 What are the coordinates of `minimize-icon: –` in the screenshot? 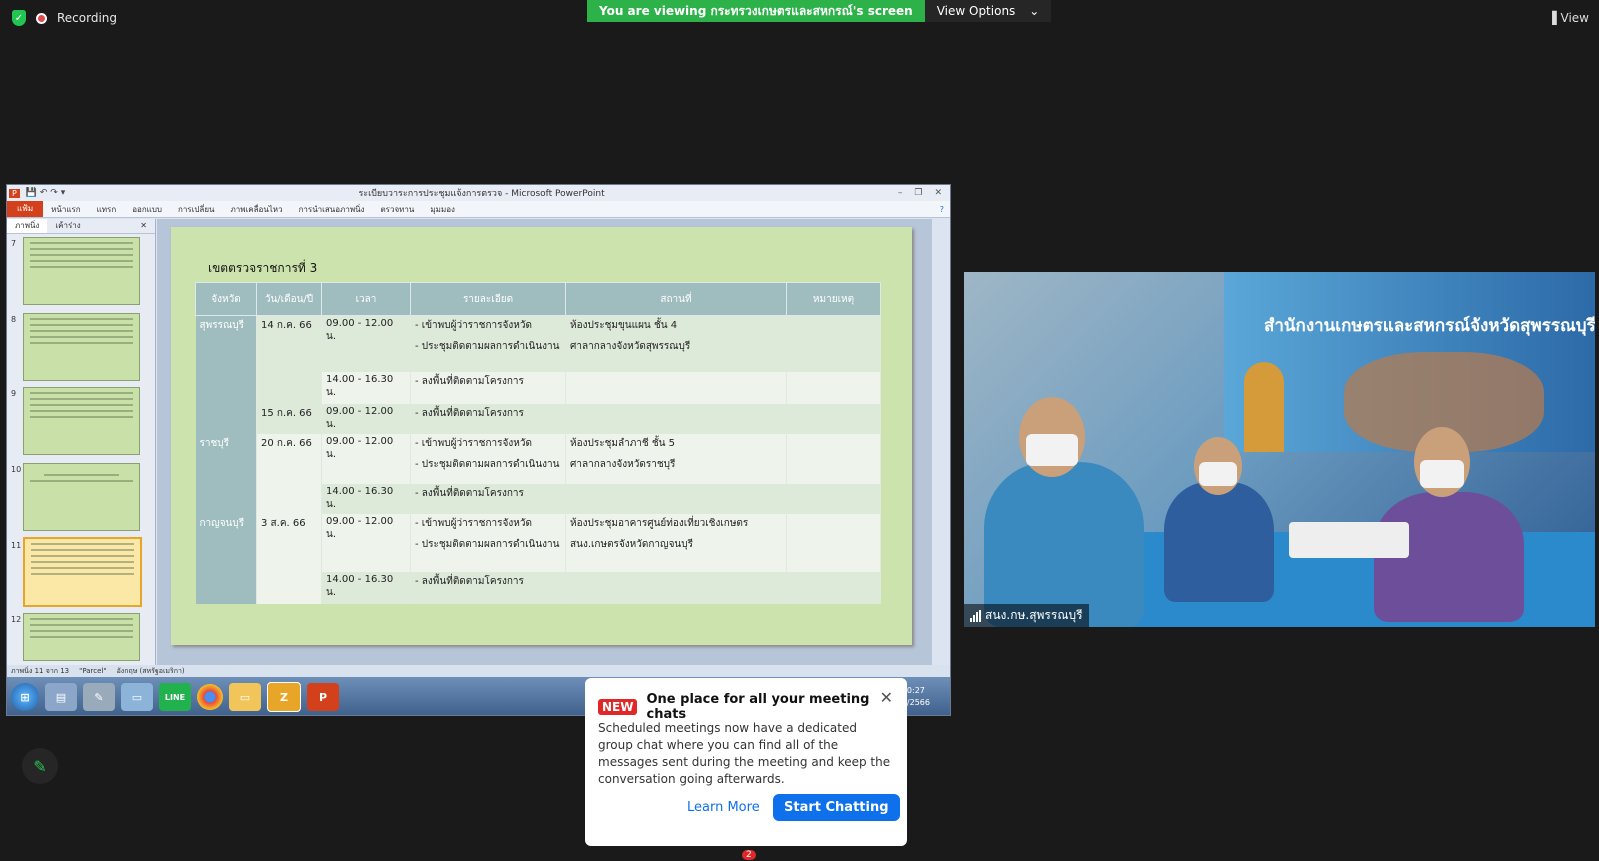 It's located at (900, 193).